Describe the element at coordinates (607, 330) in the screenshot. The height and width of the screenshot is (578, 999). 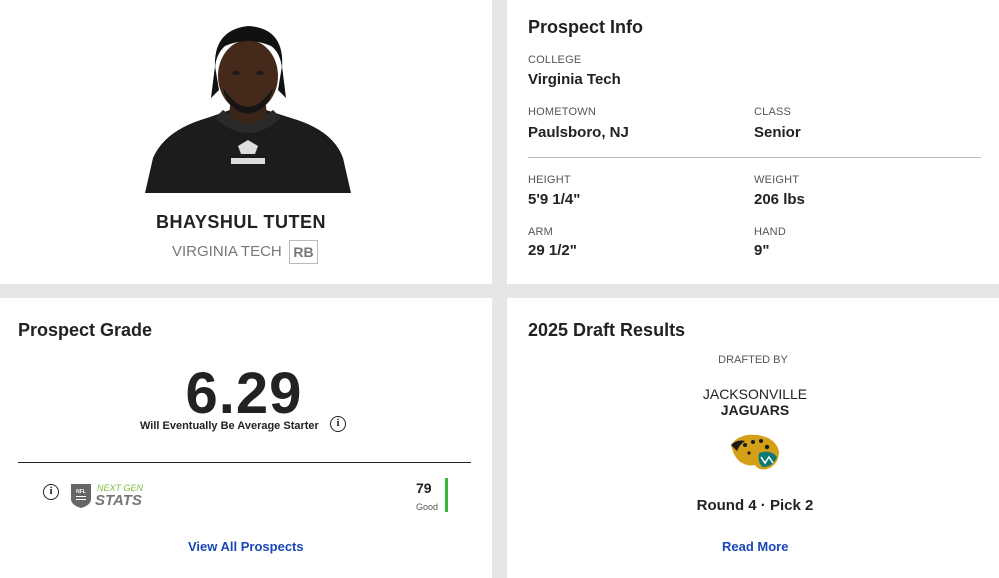
I see `draft-results-title: 2025 Draft Results` at that location.